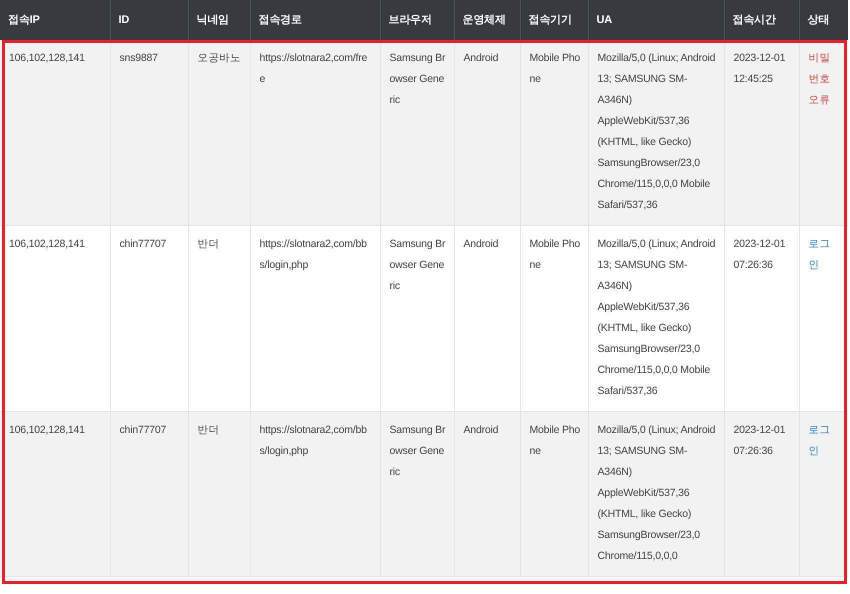 This screenshot has height=594, width=850. What do you see at coordinates (761, 133) in the screenshot?
I see `table-cell: 2023-12-01 12:45:25` at bounding box center [761, 133].